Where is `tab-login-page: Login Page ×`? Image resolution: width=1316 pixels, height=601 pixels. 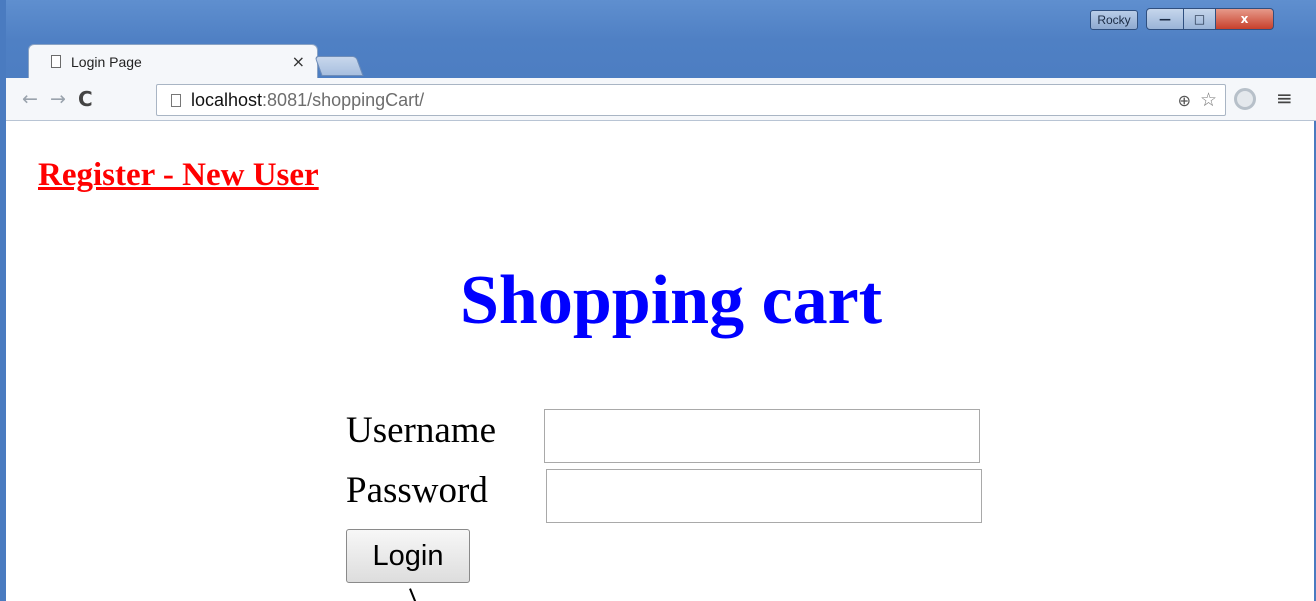 tab-login-page: Login Page × is located at coordinates (173, 61).